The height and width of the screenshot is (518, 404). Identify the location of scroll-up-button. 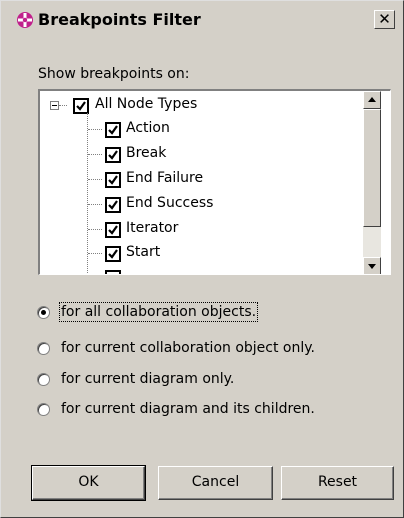
(372, 100).